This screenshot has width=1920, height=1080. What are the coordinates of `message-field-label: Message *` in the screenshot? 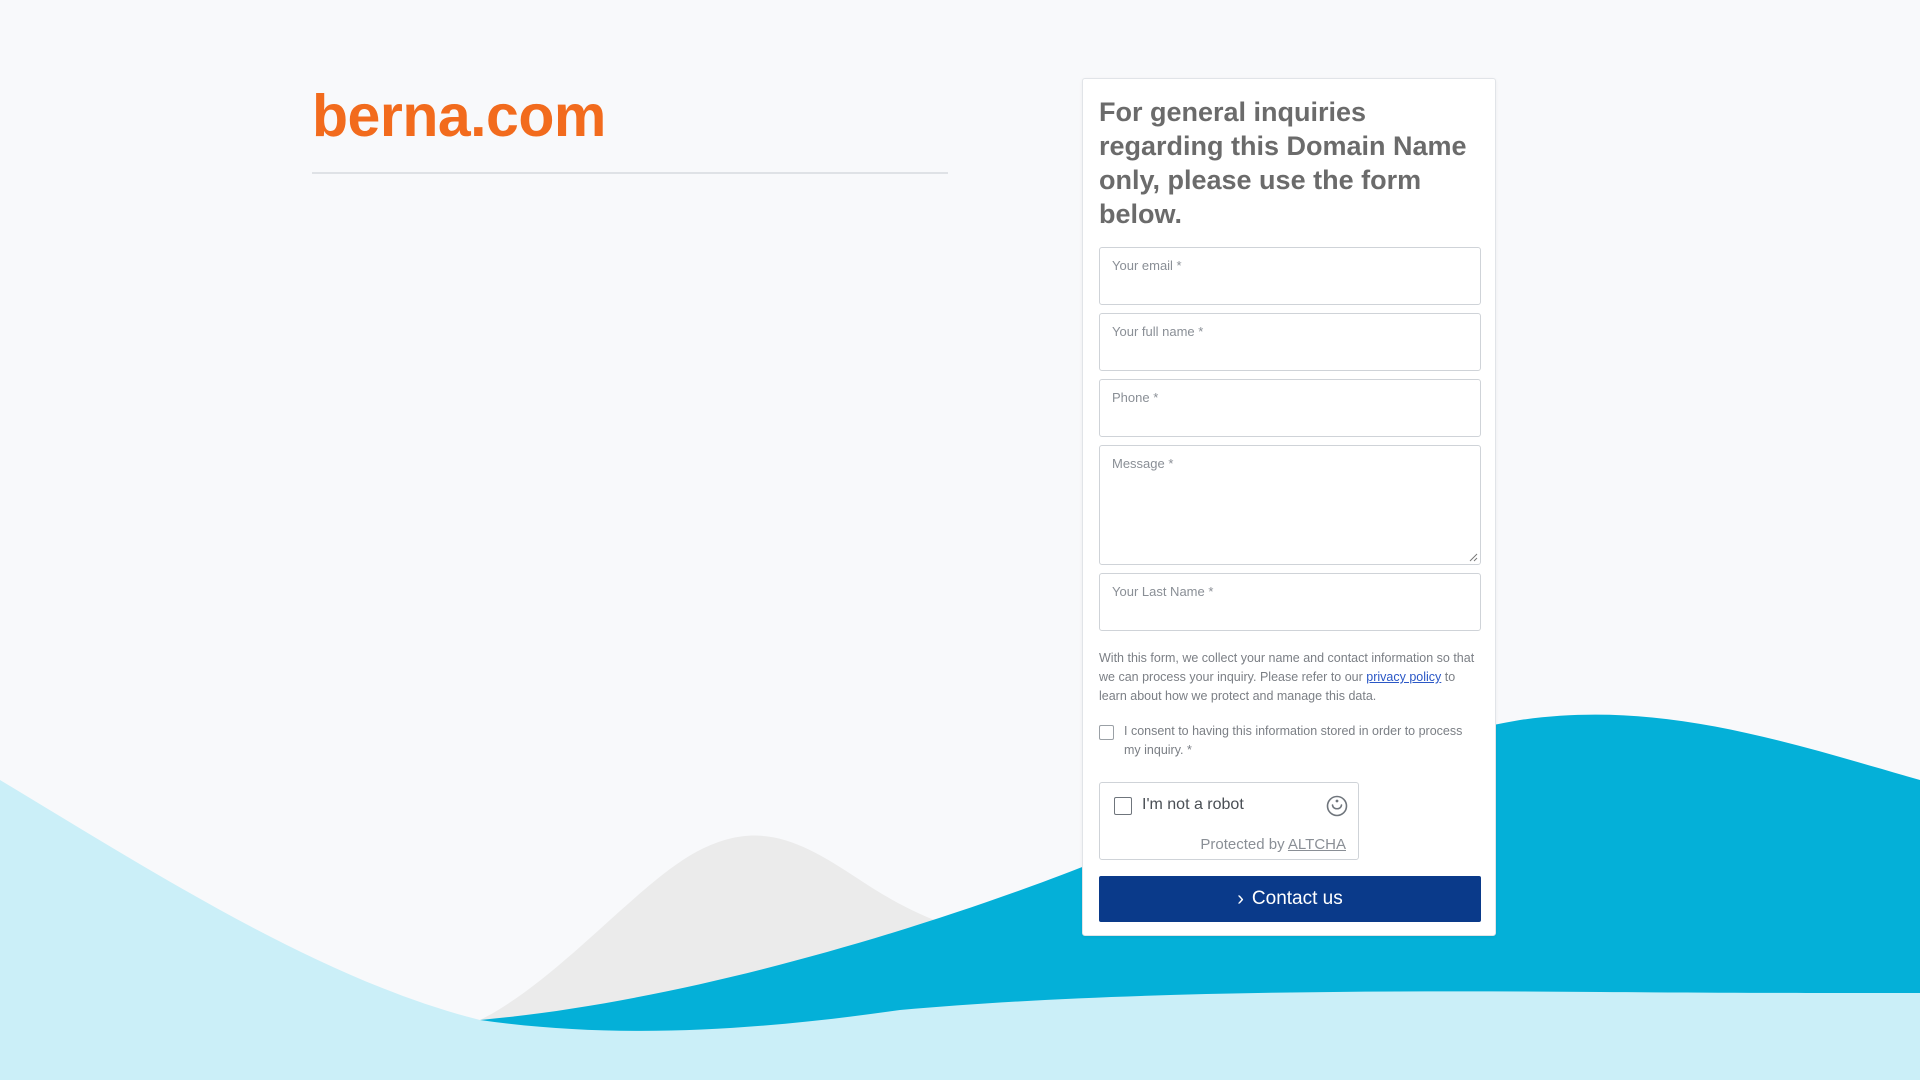 It's located at (1143, 463).